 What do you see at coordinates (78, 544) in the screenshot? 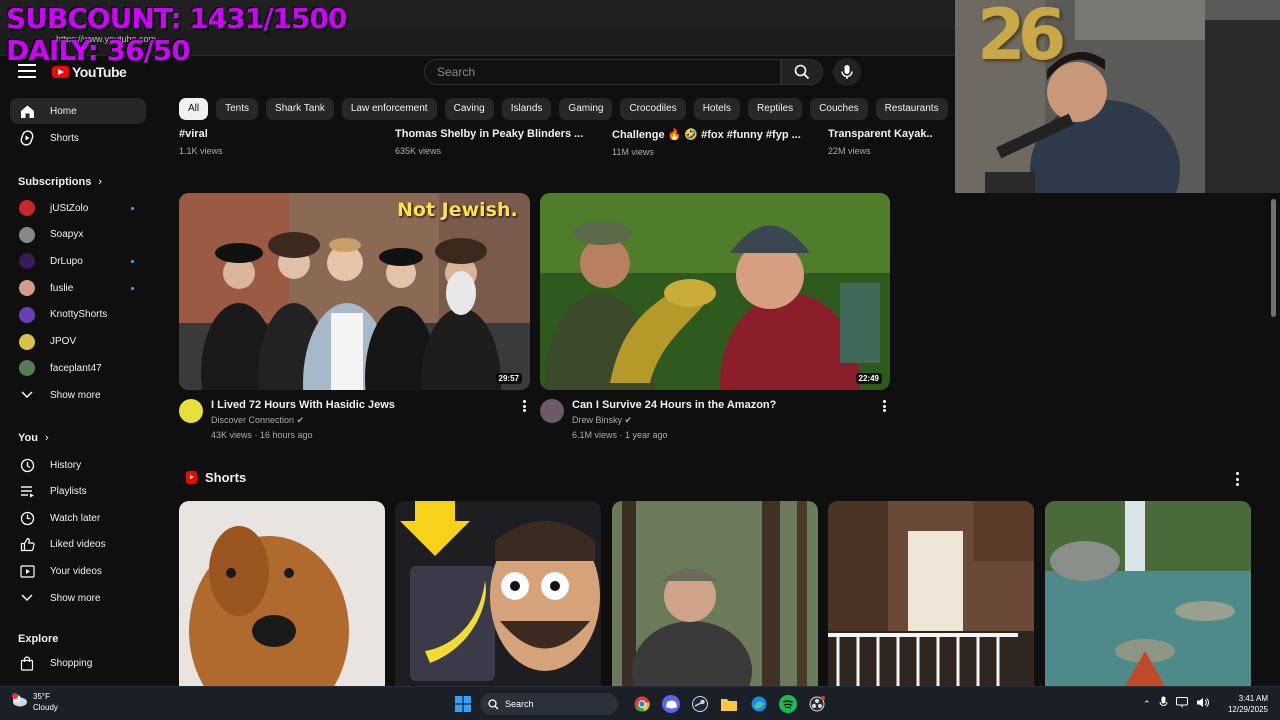
I see `sidebar-item-liked-videos: Liked videos` at bounding box center [78, 544].